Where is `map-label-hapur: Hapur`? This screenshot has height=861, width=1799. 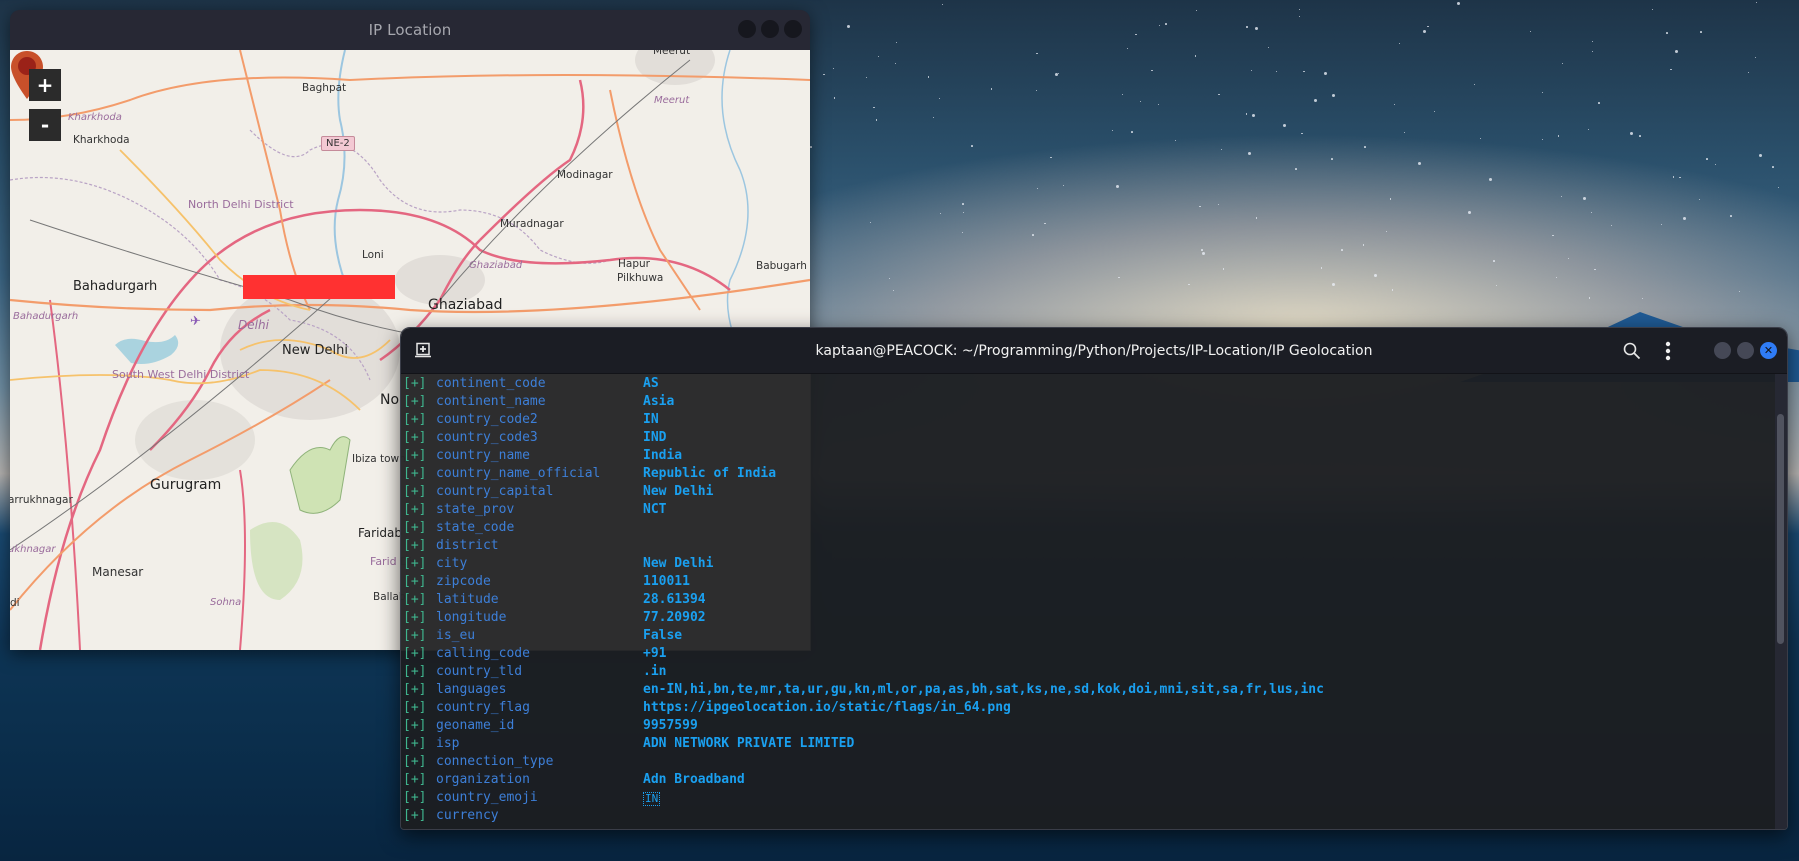
map-label-hapur: Hapur is located at coordinates (634, 264).